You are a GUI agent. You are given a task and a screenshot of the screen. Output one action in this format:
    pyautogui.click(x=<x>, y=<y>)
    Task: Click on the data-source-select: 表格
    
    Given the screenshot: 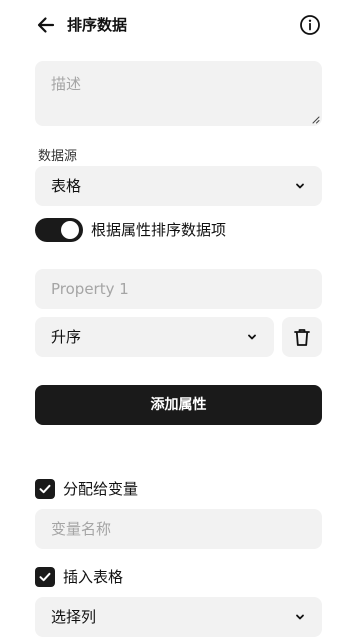 What is the action you would take?
    pyautogui.click(x=178, y=186)
    